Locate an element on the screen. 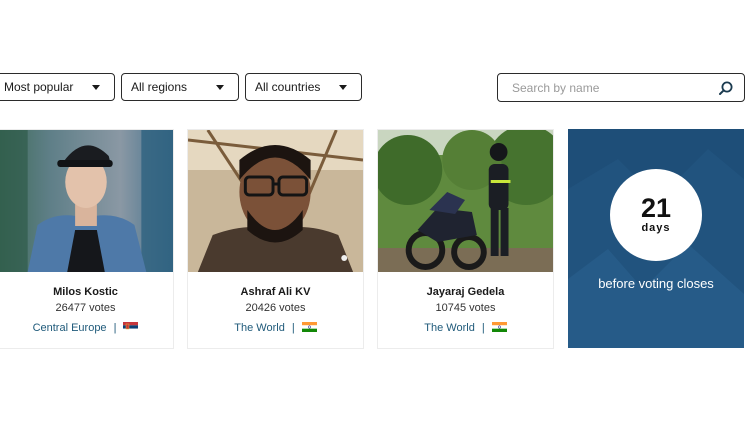 The width and height of the screenshot is (750, 422). countdown-unit: days is located at coordinates (656, 228).